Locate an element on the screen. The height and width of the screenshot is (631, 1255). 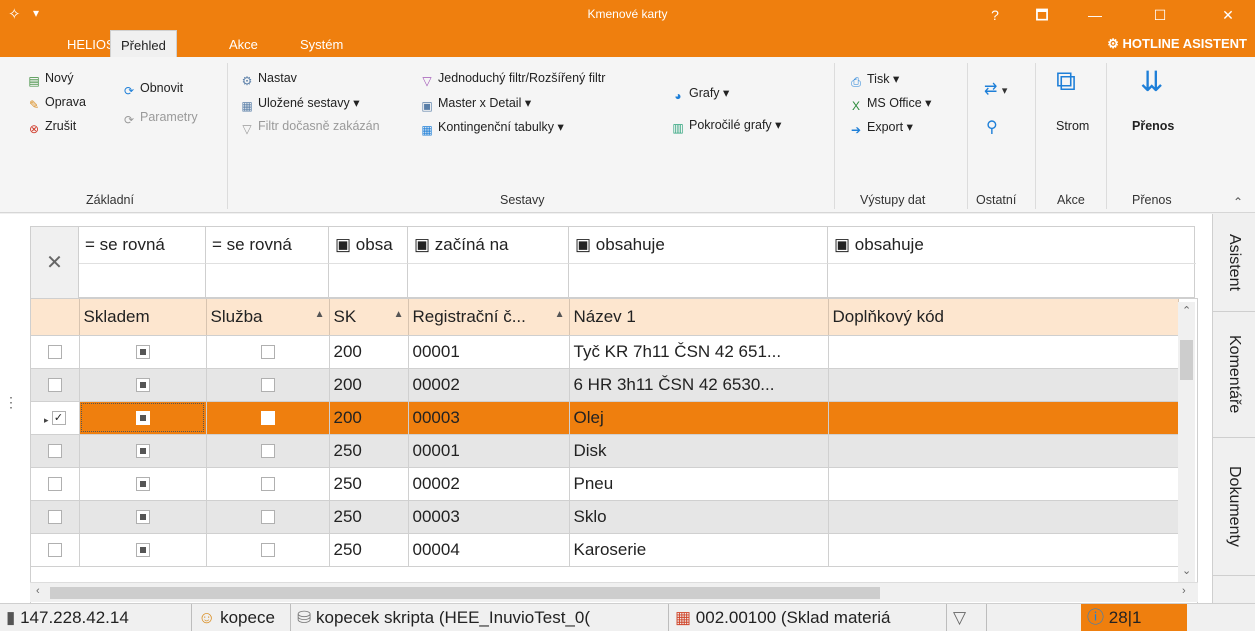
master-detail-button: ▣ Master x Detail ▾ is located at coordinates (475, 104).